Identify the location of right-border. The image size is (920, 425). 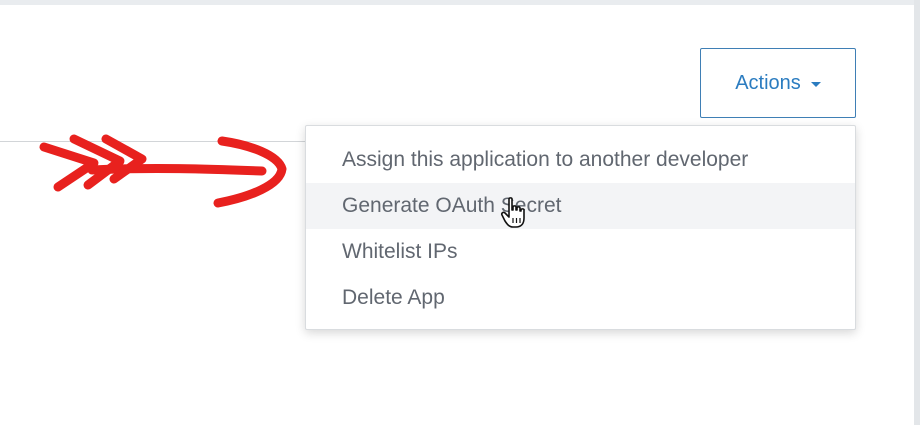
(917, 212).